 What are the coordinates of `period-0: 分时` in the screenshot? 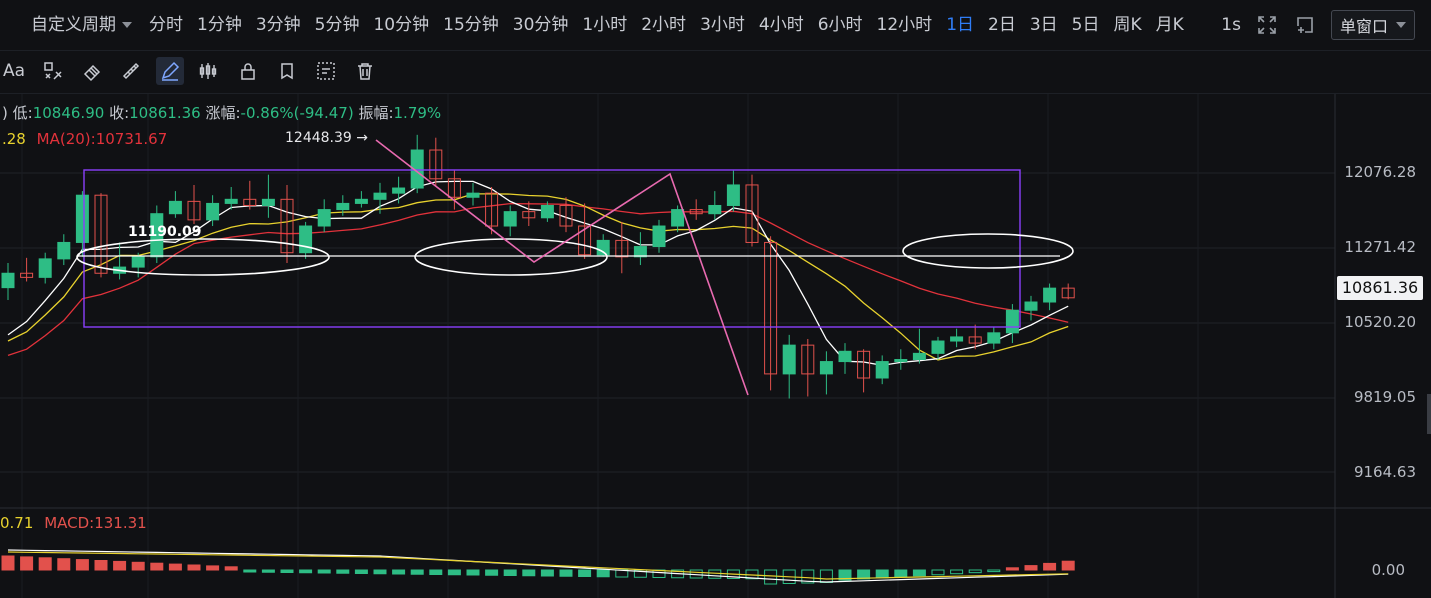 It's located at (166, 25).